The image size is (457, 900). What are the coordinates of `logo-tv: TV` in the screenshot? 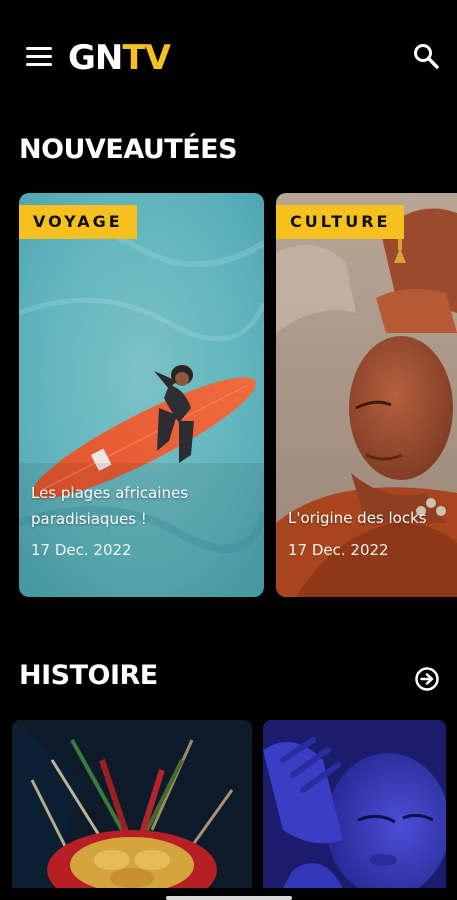 It's located at (146, 58).